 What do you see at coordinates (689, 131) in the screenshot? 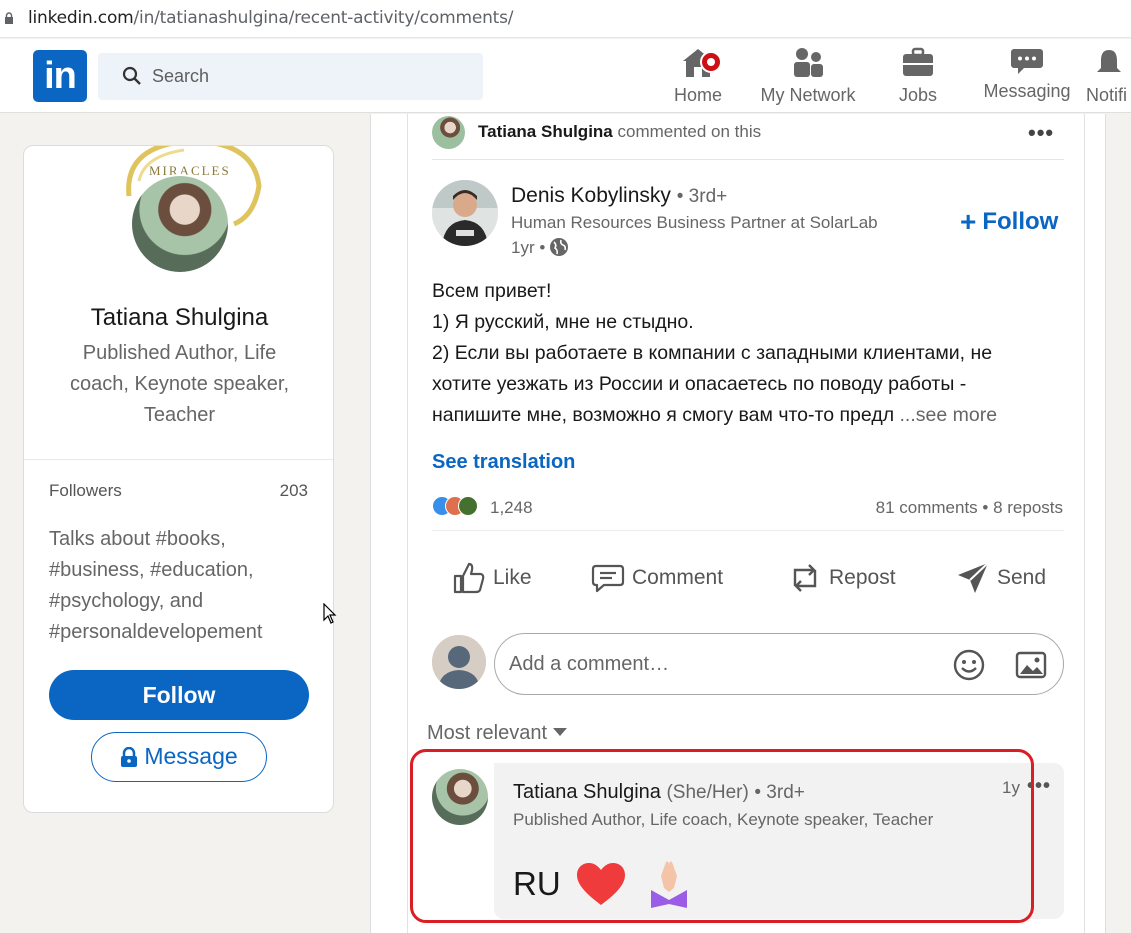
I see `actor-action: commented on this` at bounding box center [689, 131].